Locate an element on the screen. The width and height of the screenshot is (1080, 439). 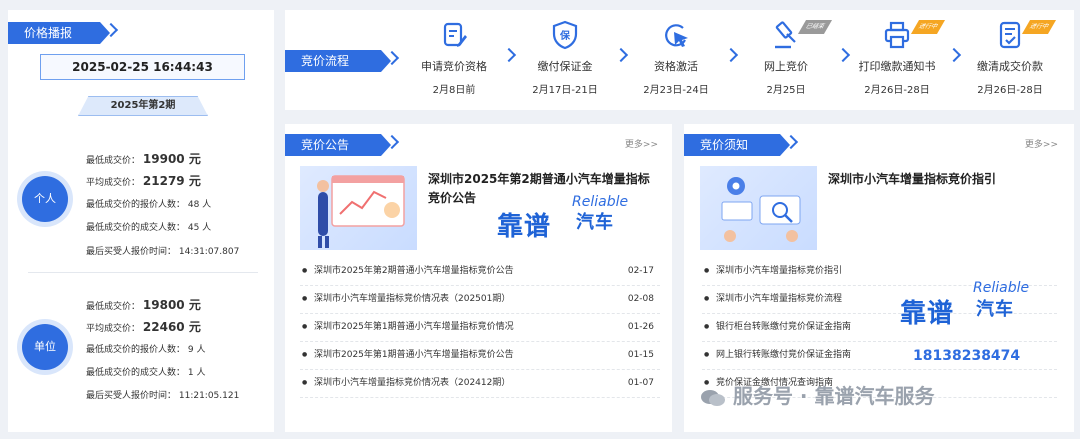
company-lowest-label: 最低成交价： is located at coordinates (113, 307).